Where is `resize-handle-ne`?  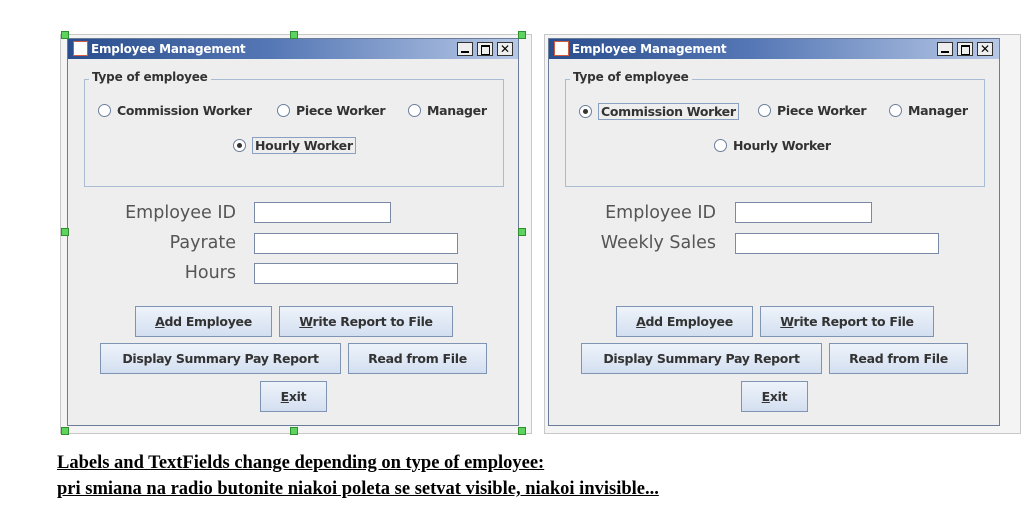 resize-handle-ne is located at coordinates (522, 35).